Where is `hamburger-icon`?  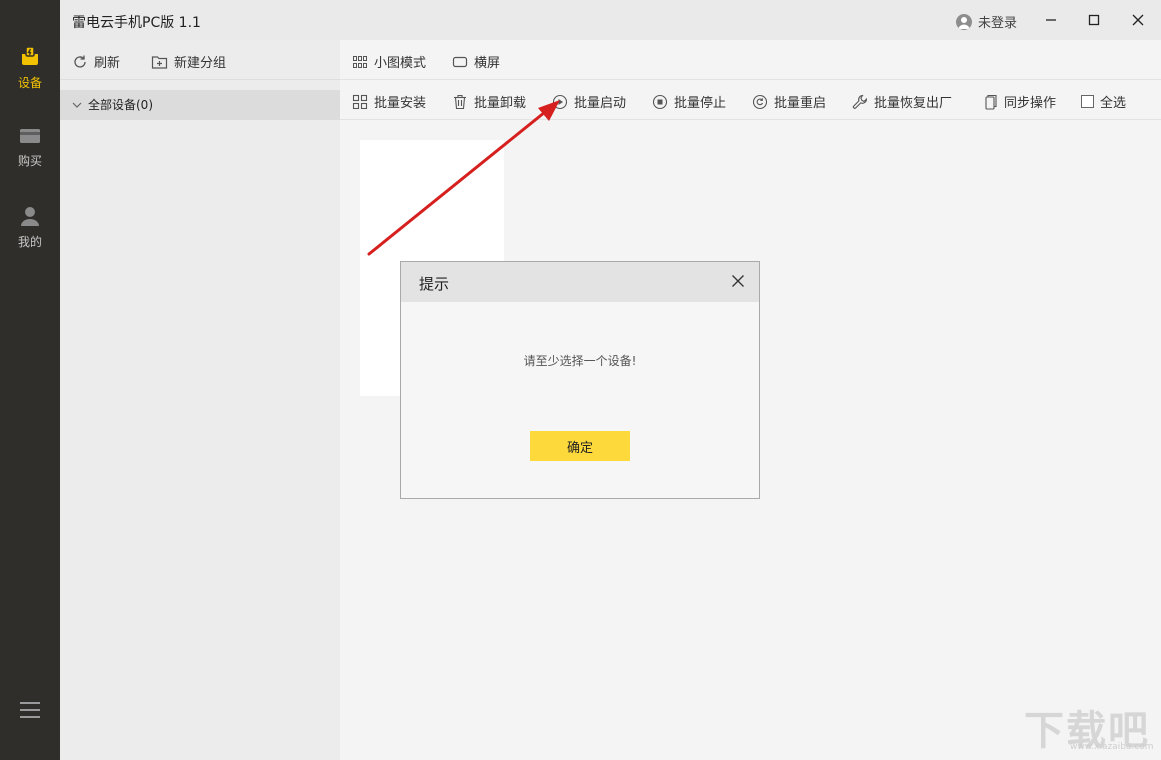 hamburger-icon is located at coordinates (30, 711).